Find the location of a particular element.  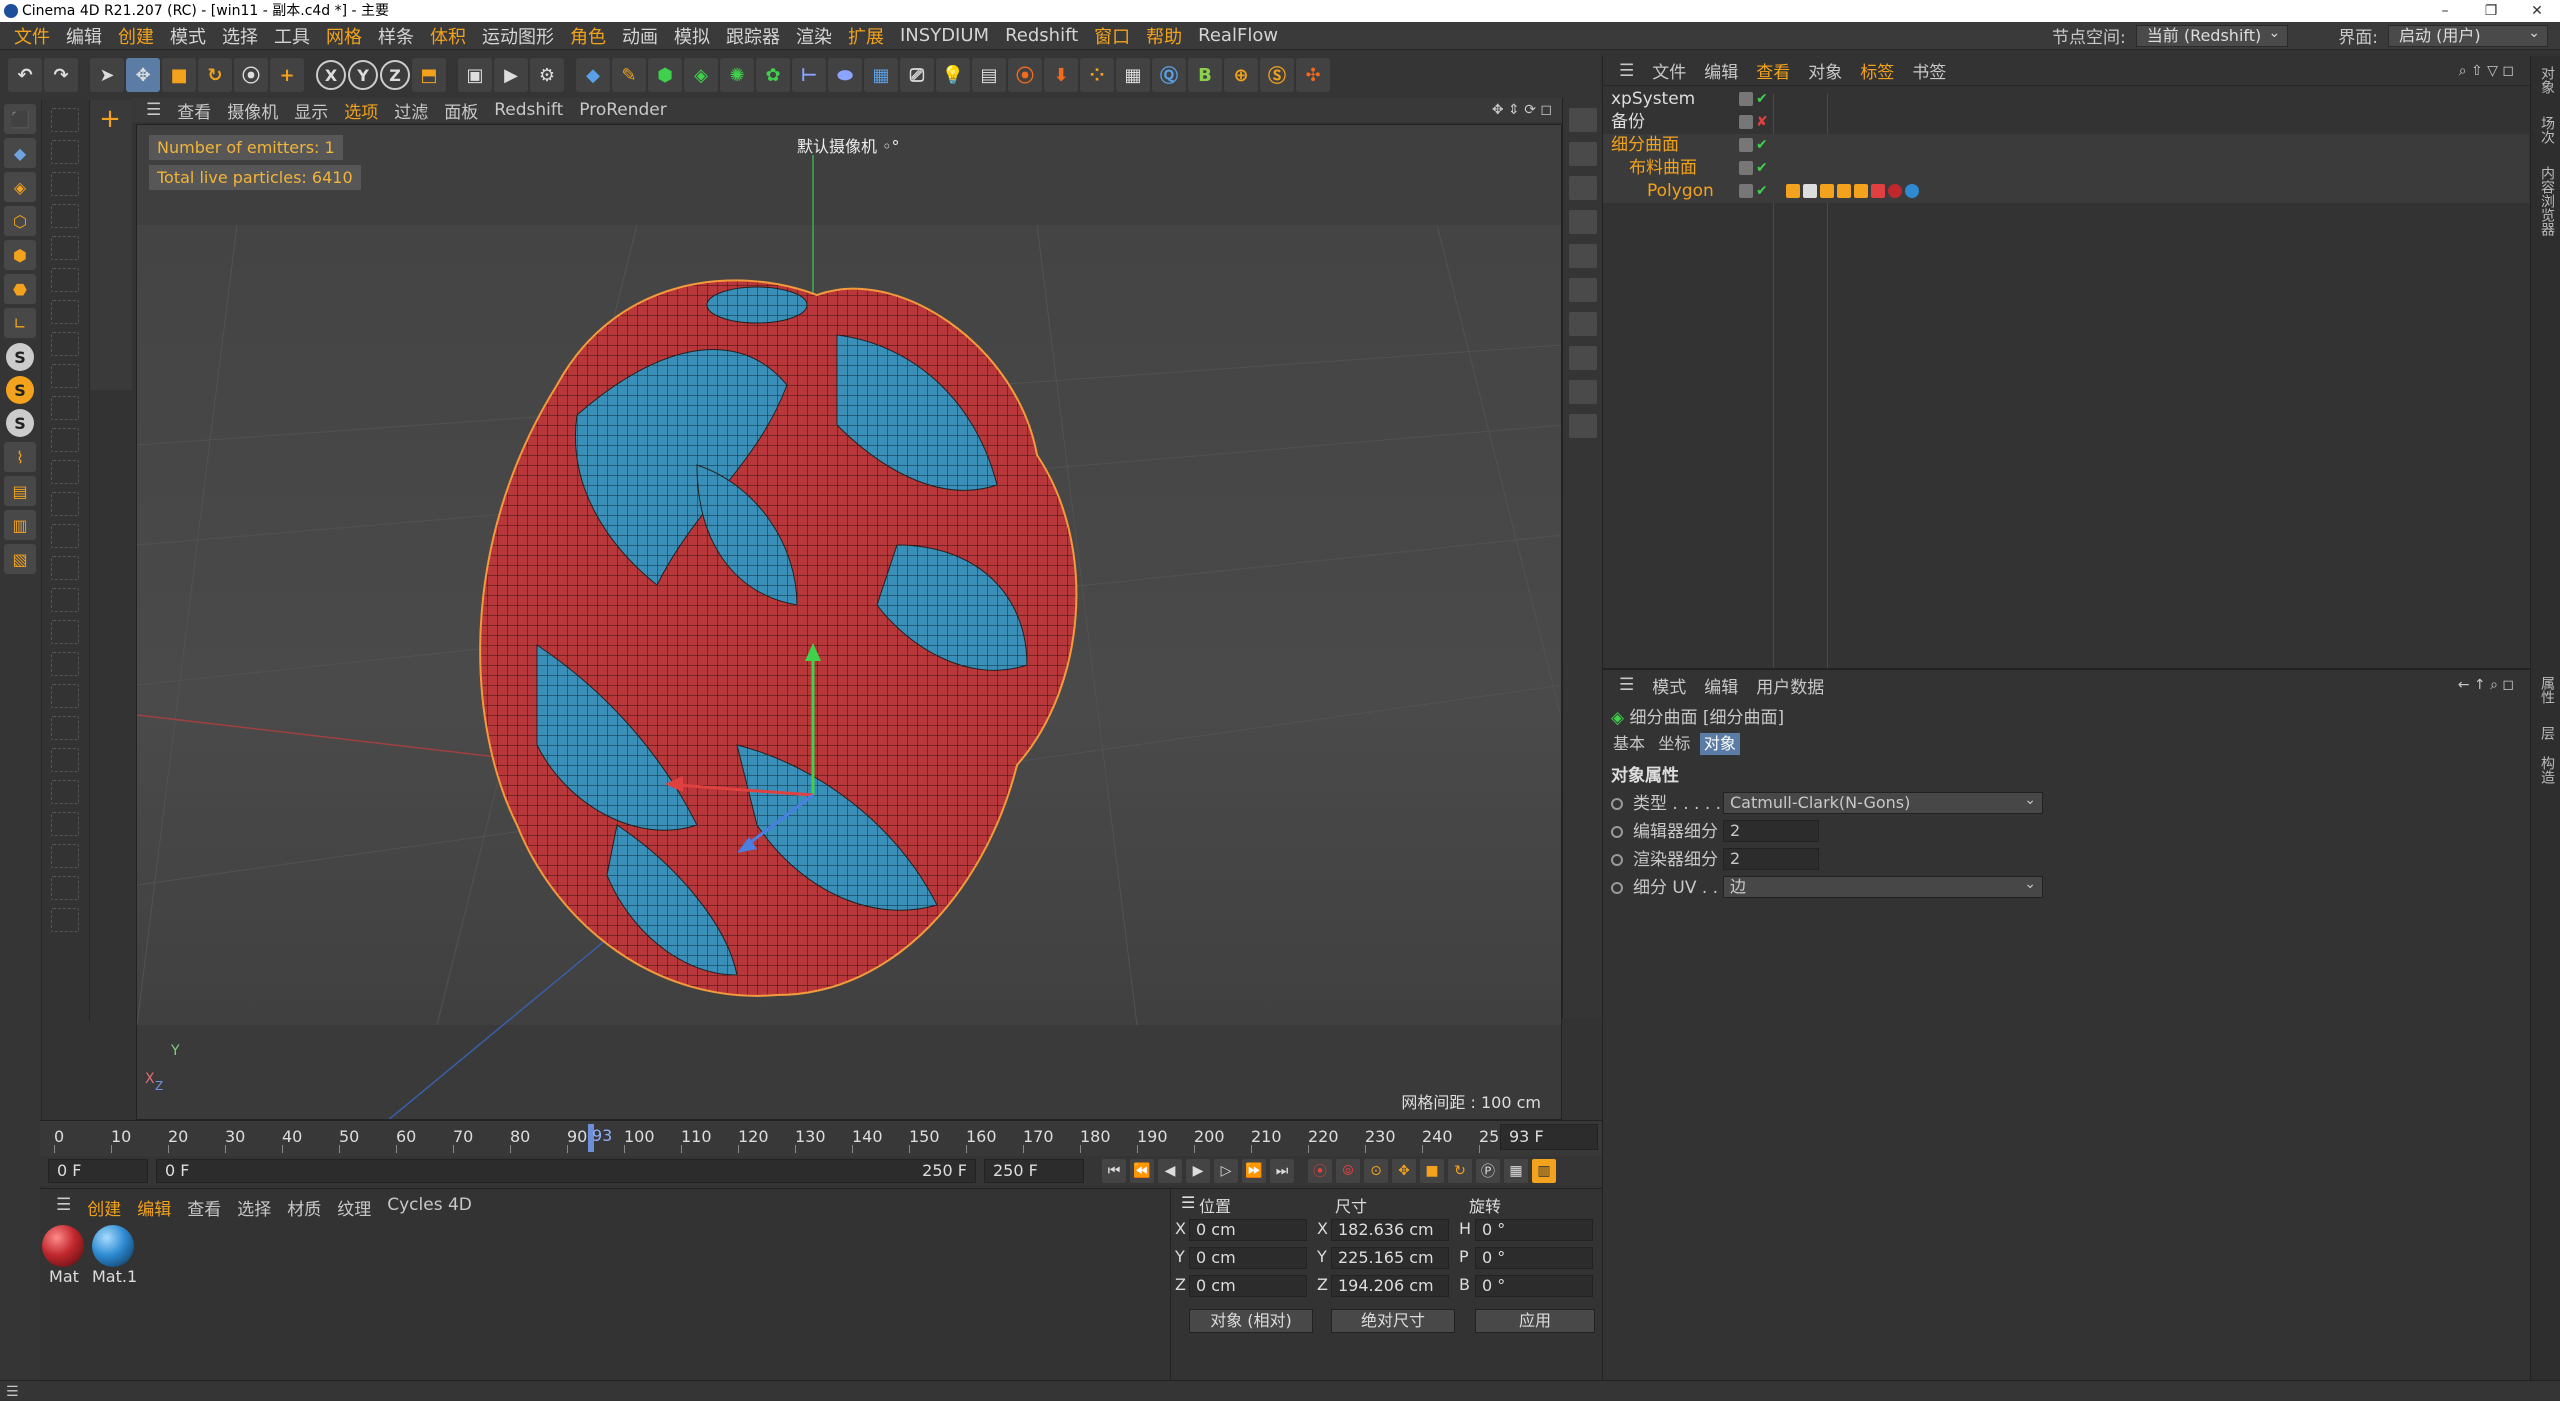

rotation-h-field: 0 ° is located at coordinates (1534, 1230).